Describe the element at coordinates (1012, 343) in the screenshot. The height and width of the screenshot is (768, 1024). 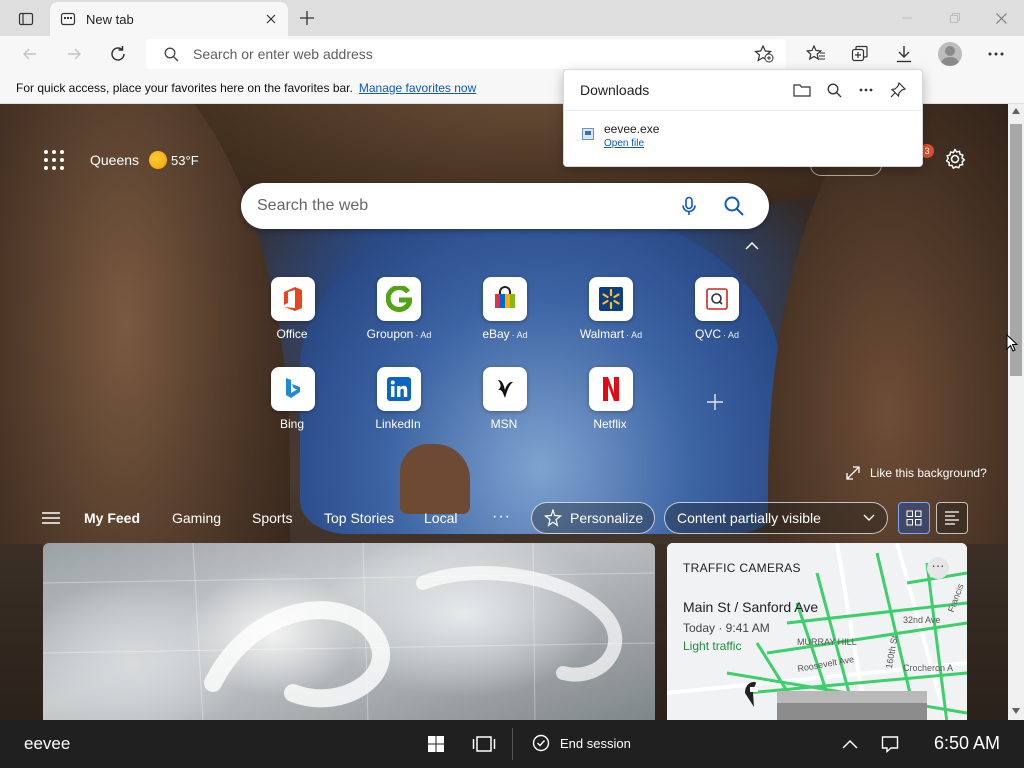
I see `mouse-cursor-icon` at that location.